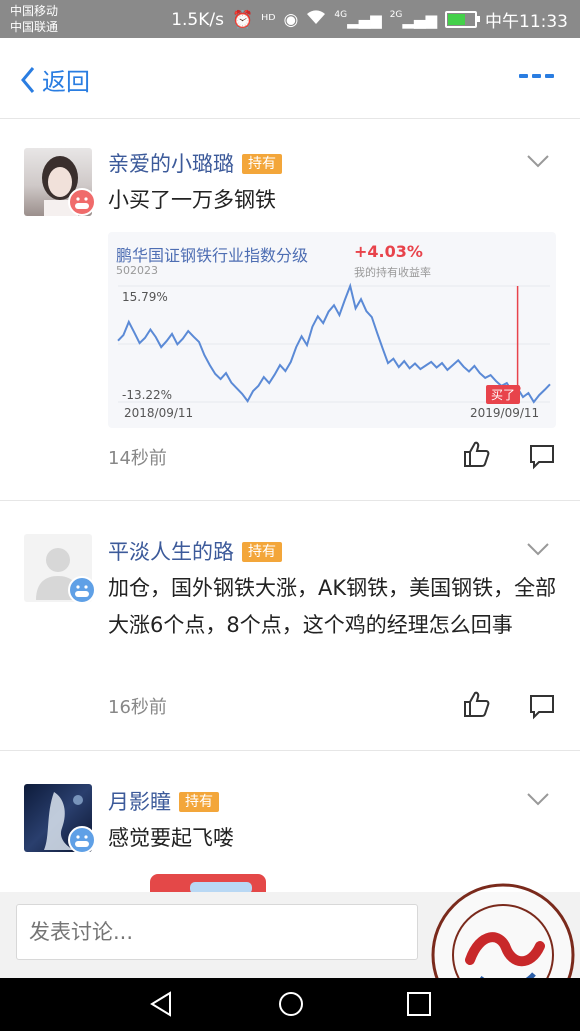 The width and height of the screenshot is (580, 1031). What do you see at coordinates (290, 78) in the screenshot?
I see `nav-bar: 返回` at bounding box center [290, 78].